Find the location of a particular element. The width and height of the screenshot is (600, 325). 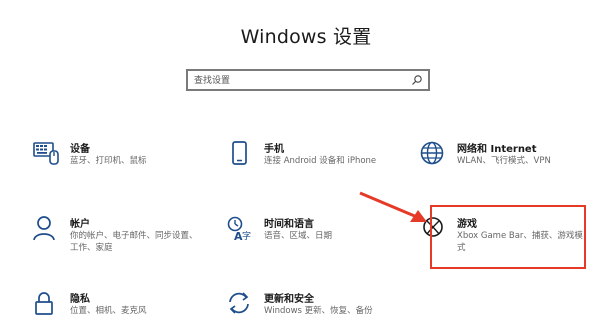

tile-description: 你的帐户、电子邮件、同步设置、工作、家庭 is located at coordinates (134, 242).